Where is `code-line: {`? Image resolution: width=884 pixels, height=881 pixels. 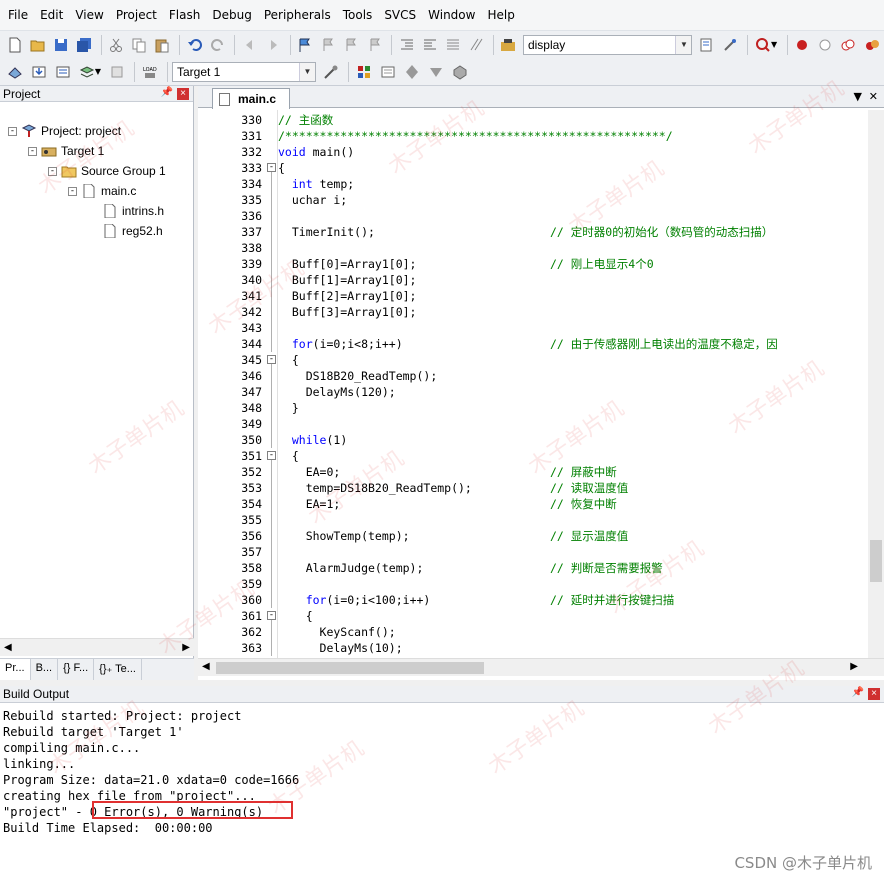
code-line: { is located at coordinates (288, 360).